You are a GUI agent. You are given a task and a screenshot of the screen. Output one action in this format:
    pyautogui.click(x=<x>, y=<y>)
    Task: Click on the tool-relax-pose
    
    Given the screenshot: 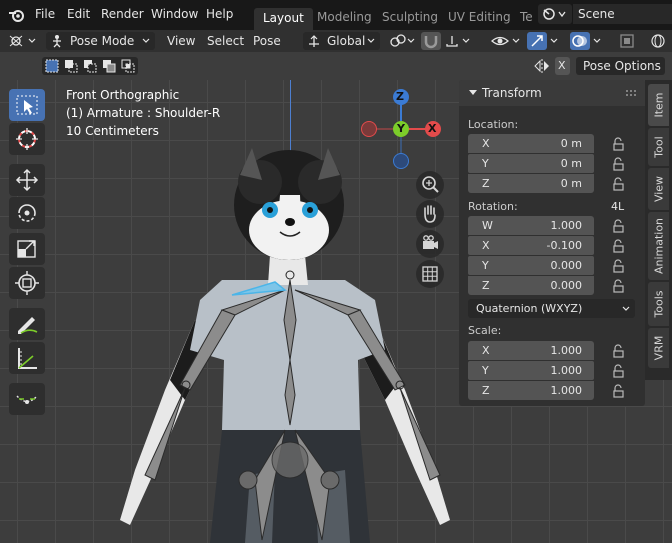 What is the action you would take?
    pyautogui.click(x=27, y=399)
    